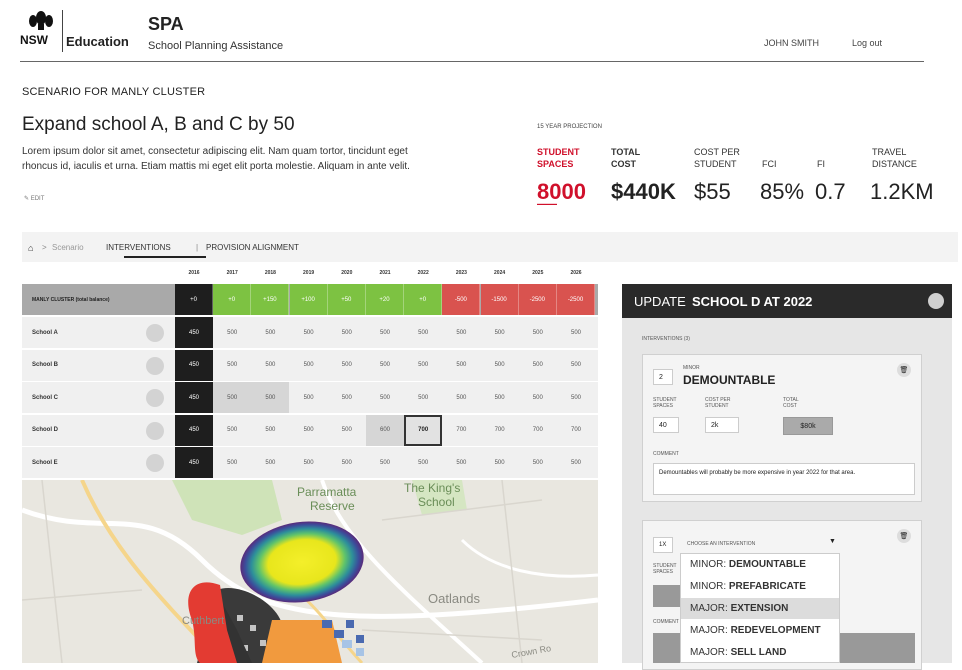 The image size is (962, 670). Describe the element at coordinates (760, 608) in the screenshot. I see `dropdown-option-major-extension: MAJOR: EXTENSION` at that location.